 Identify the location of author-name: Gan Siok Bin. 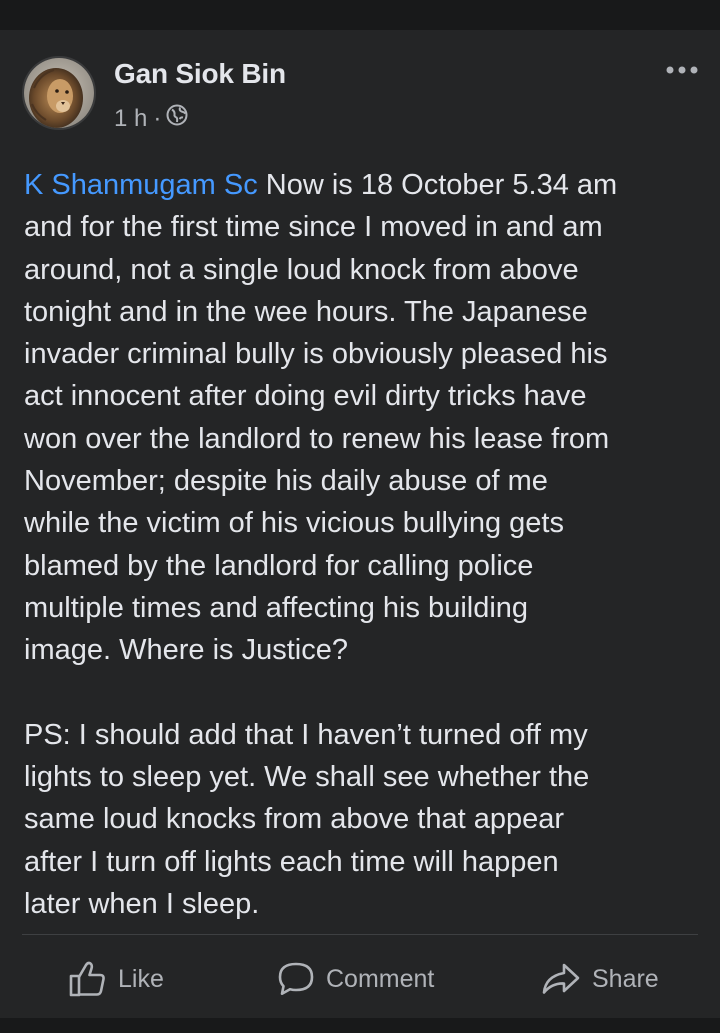
(200, 74).